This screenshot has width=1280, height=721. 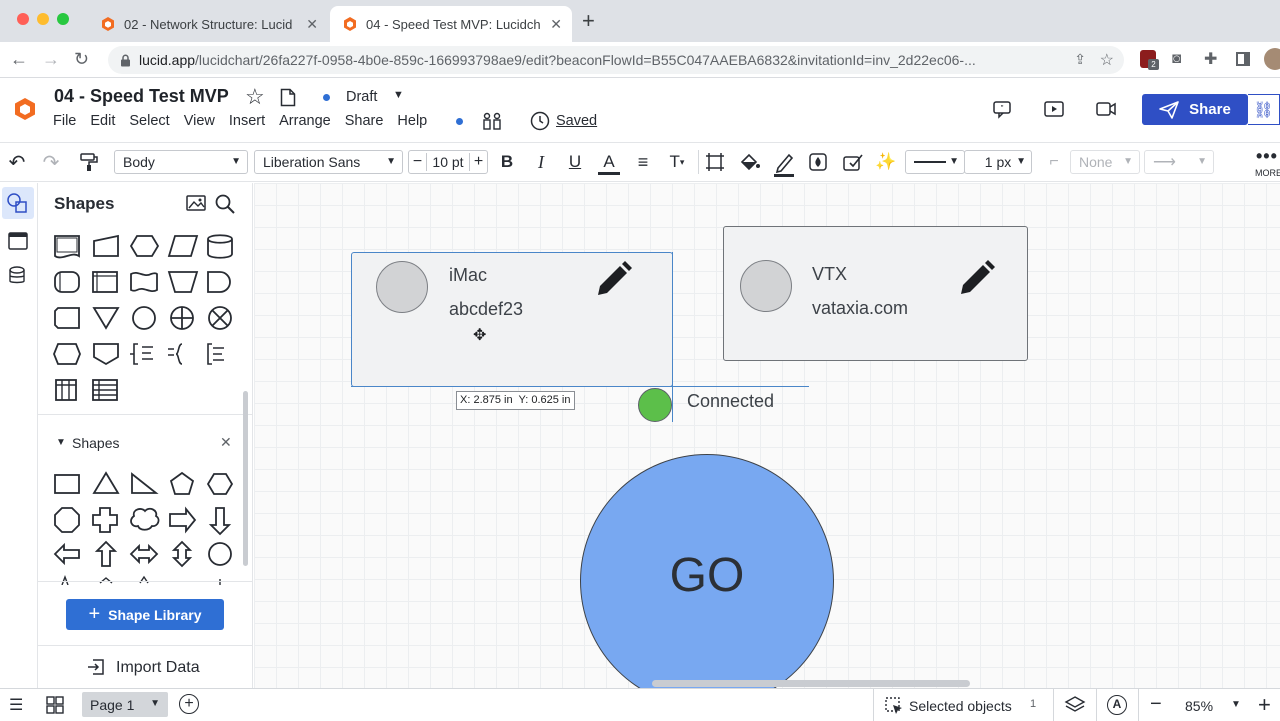 I want to click on share-button: Share, so click(x=1195, y=109).